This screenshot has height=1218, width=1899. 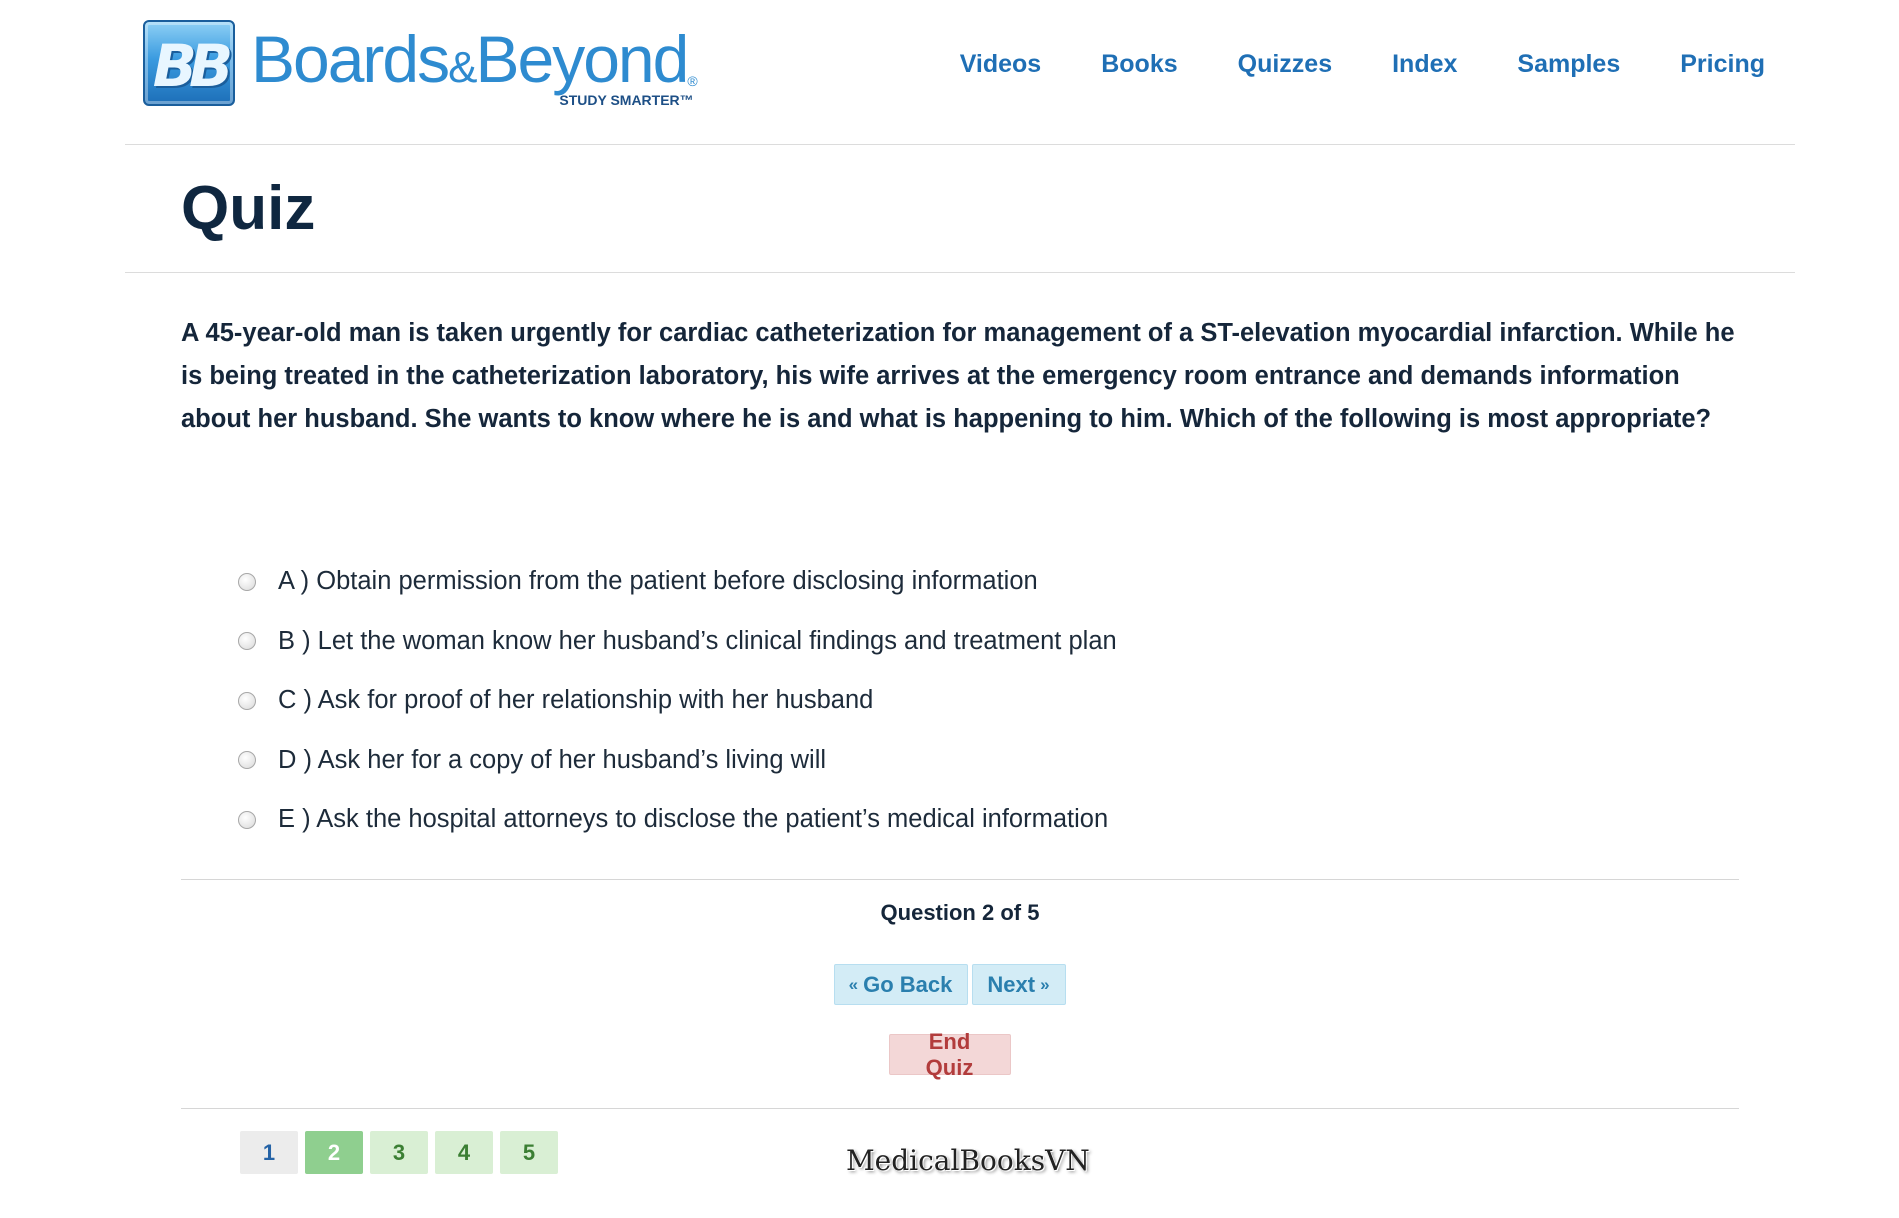 What do you see at coordinates (1722, 64) in the screenshot?
I see `nav-link-pricing: Pricing` at bounding box center [1722, 64].